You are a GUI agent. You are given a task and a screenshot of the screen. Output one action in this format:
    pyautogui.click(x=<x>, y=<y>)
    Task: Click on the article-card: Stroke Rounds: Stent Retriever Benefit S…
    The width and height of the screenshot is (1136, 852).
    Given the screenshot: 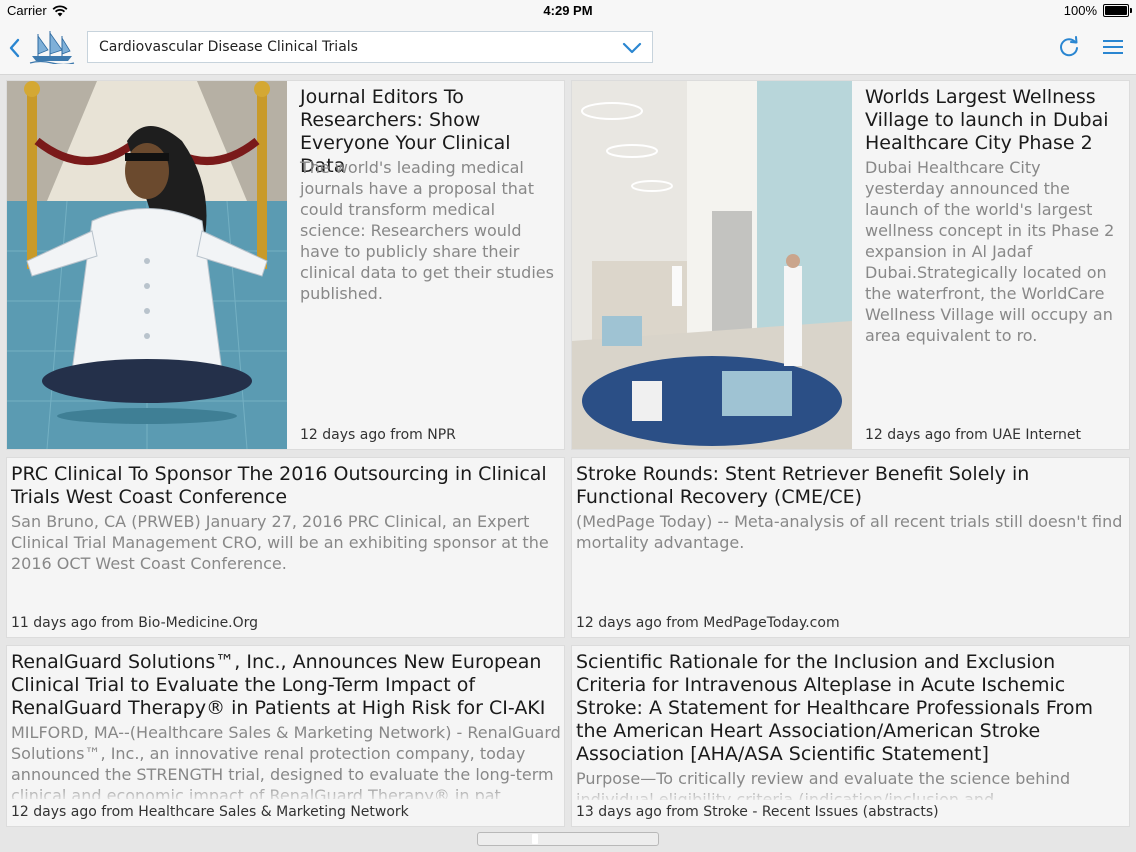 What is the action you would take?
    pyautogui.click(x=850, y=547)
    